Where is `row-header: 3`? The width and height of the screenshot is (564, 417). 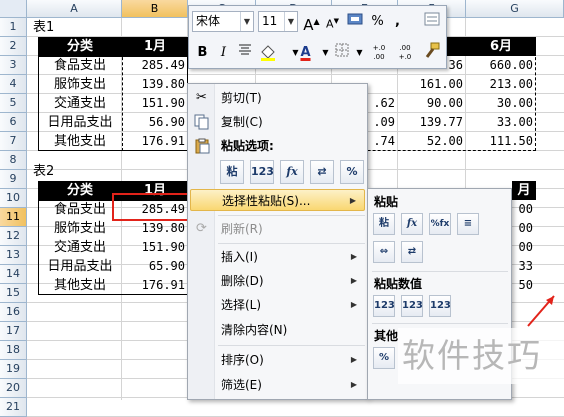 row-header: 3 is located at coordinates (13, 65).